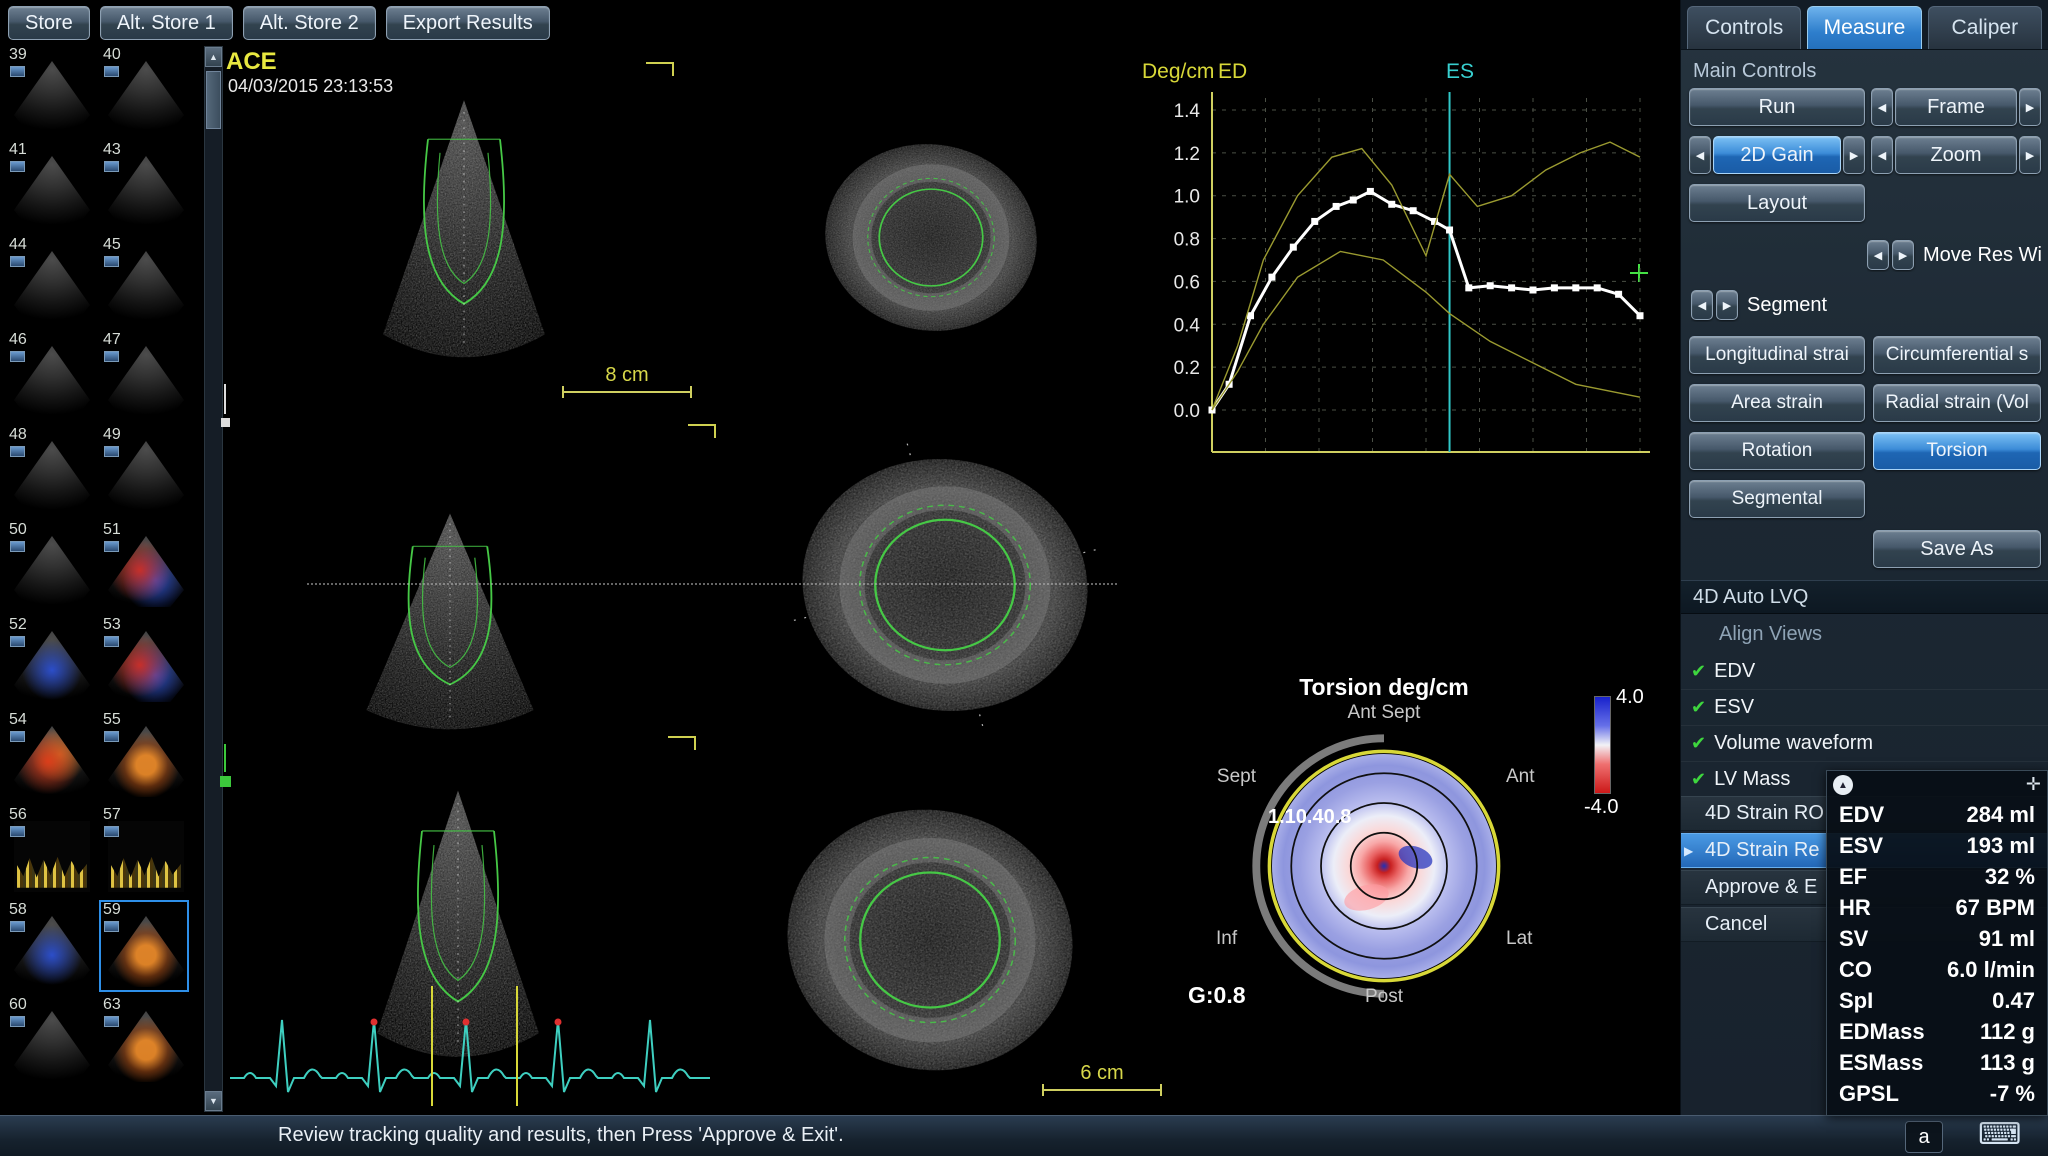  What do you see at coordinates (144, 946) in the screenshot?
I see `thumbnail-59: 59` at bounding box center [144, 946].